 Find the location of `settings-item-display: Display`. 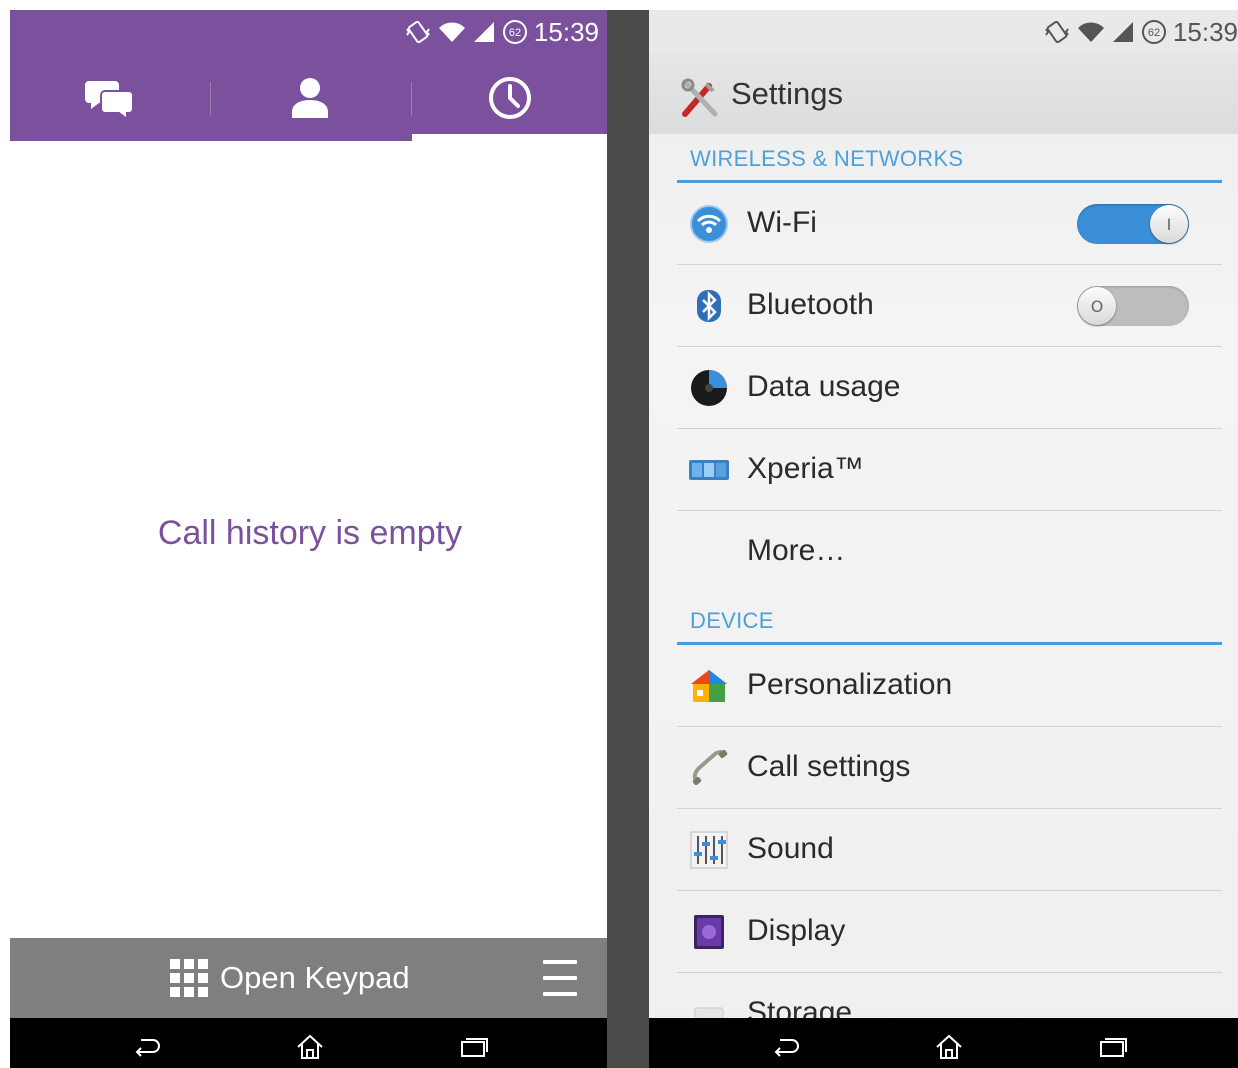

settings-item-display: Display is located at coordinates (949, 932).